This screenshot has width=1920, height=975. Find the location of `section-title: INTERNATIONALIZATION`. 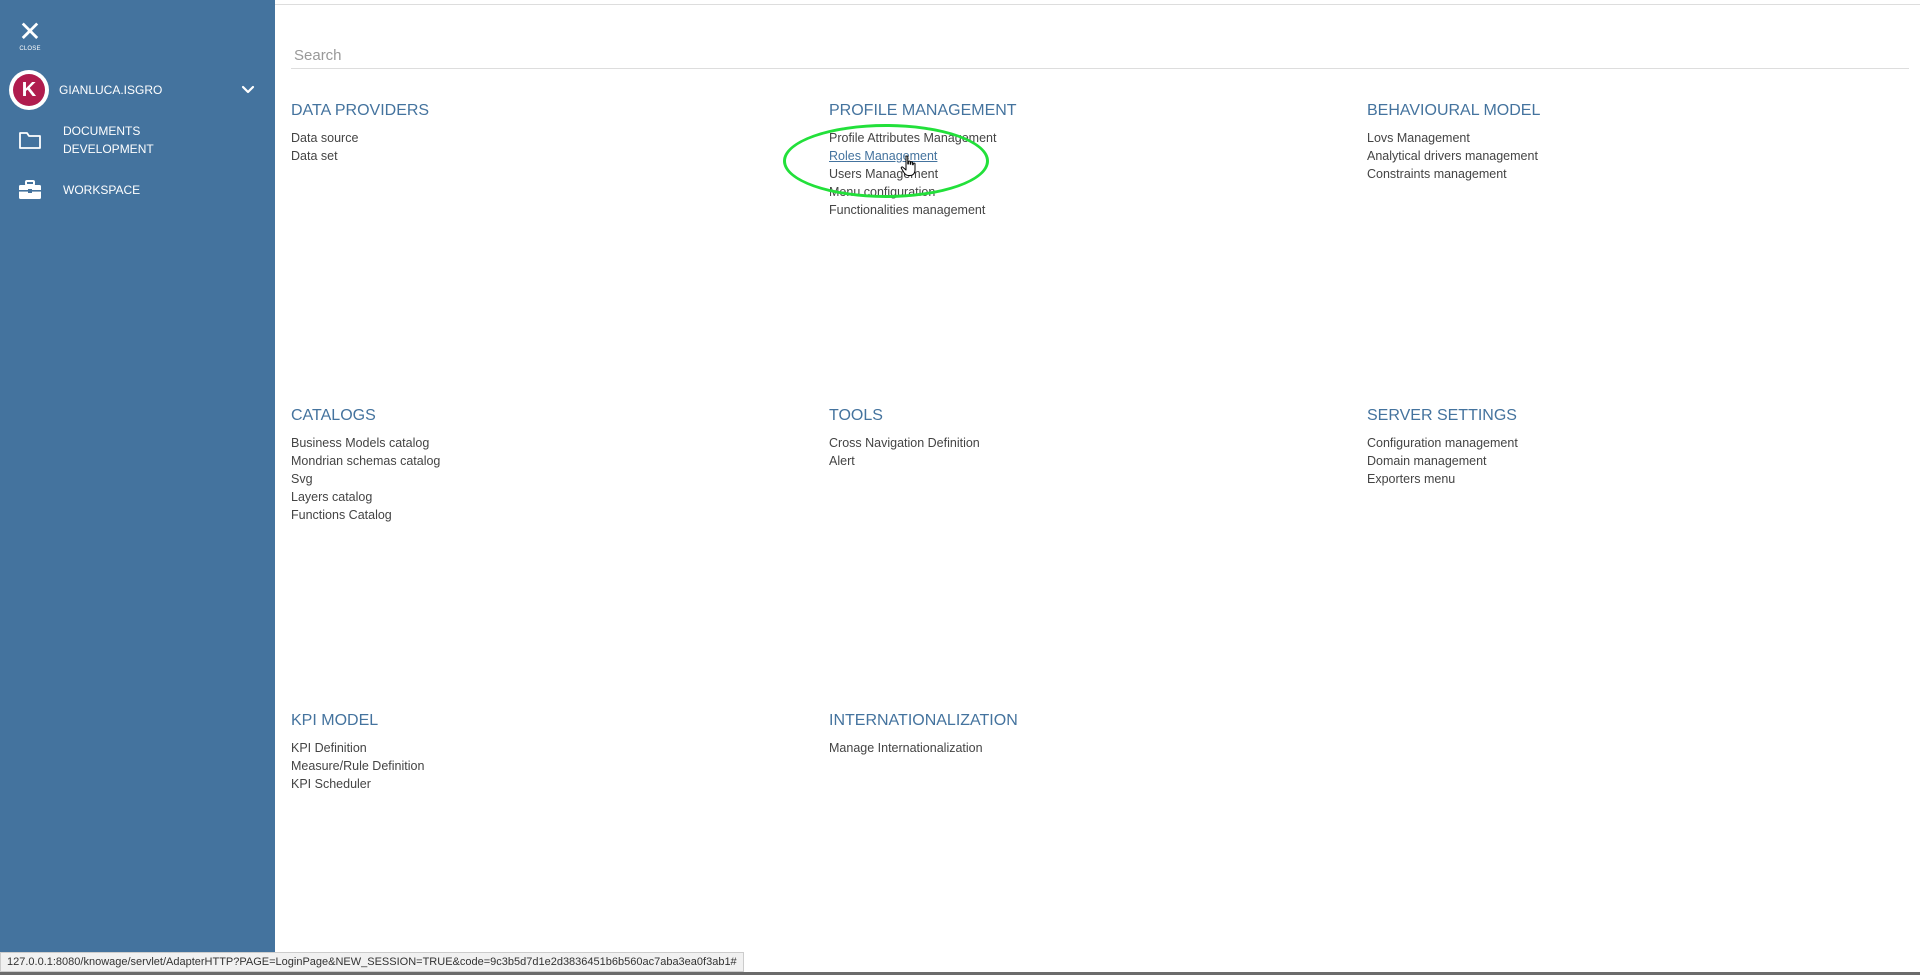

section-title: INTERNATIONALIZATION is located at coordinates (923, 720).